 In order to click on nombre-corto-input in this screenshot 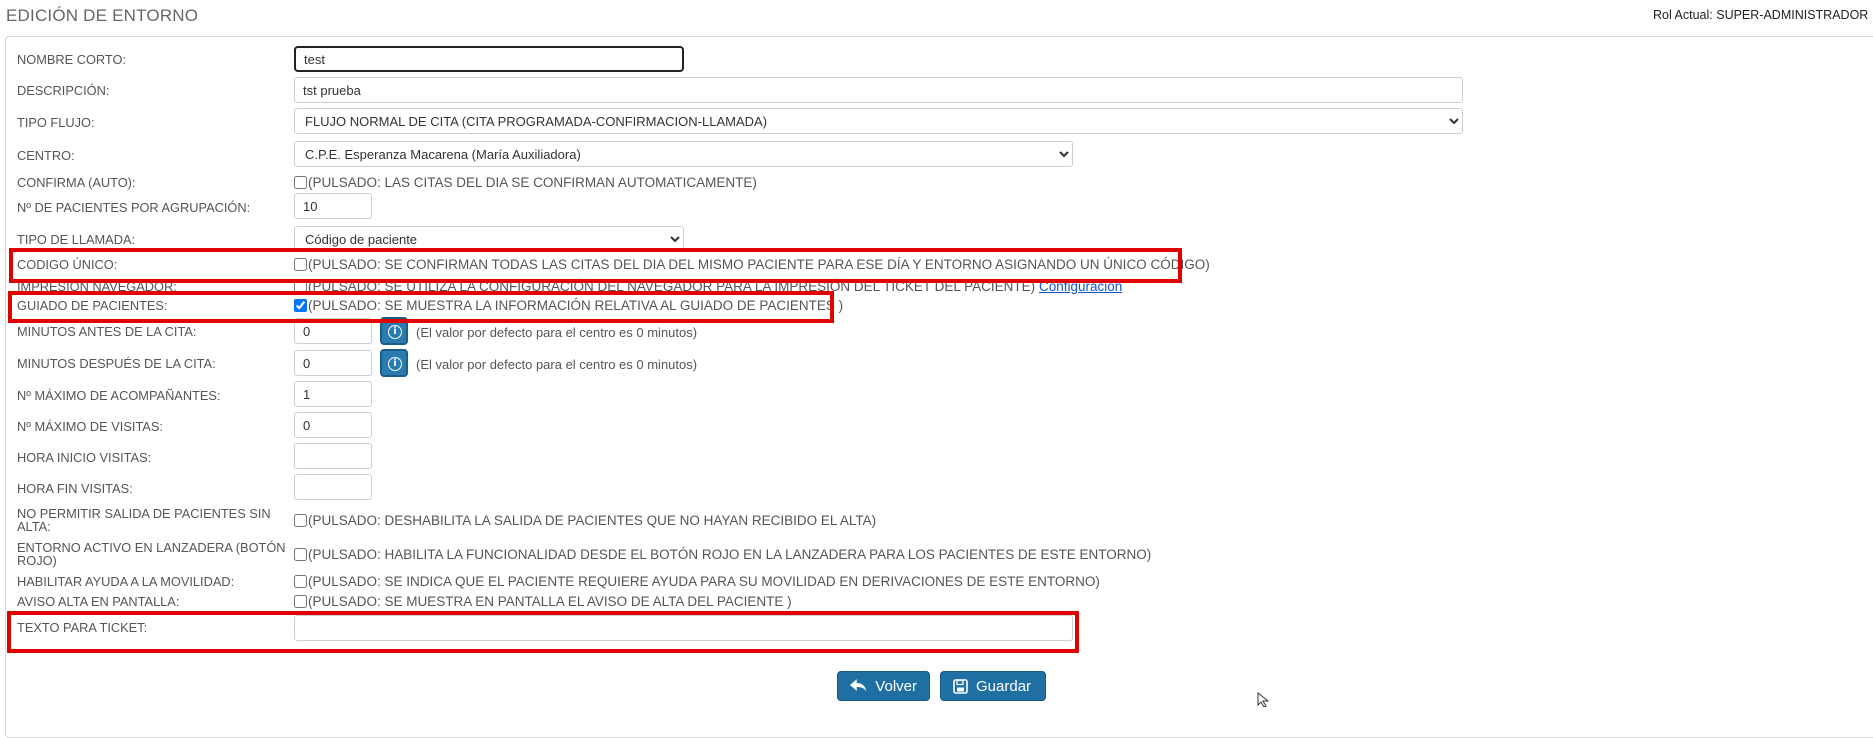, I will do `click(489, 59)`.